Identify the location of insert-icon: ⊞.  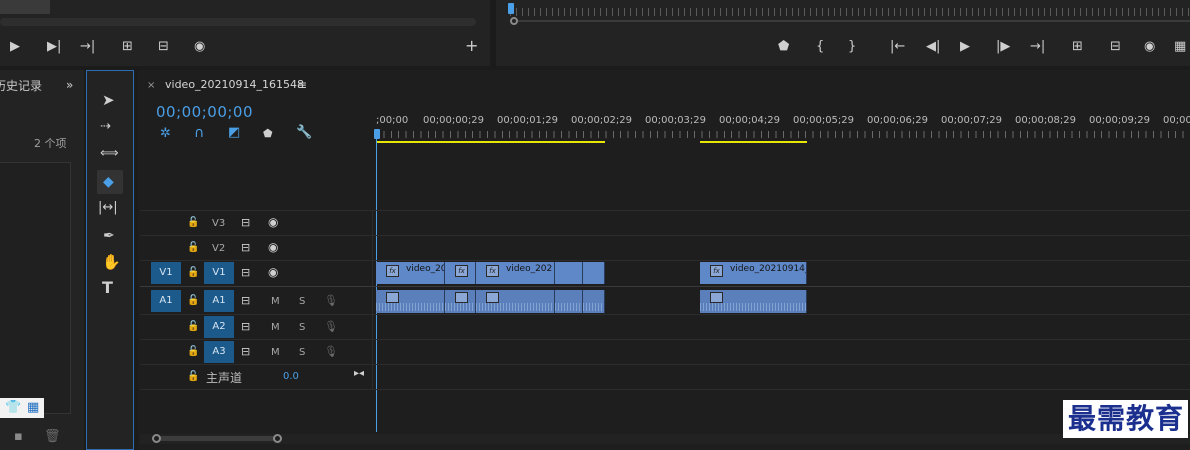
(127, 47).